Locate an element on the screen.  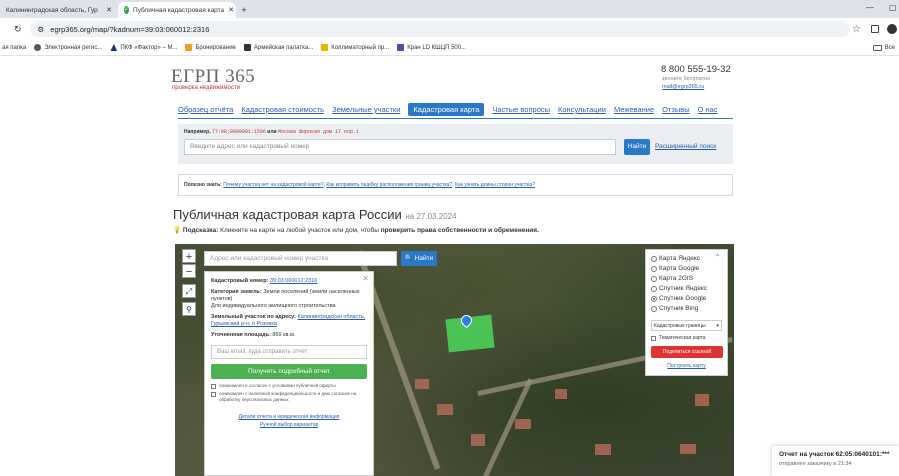
booking-icon is located at coordinates (189, 47).